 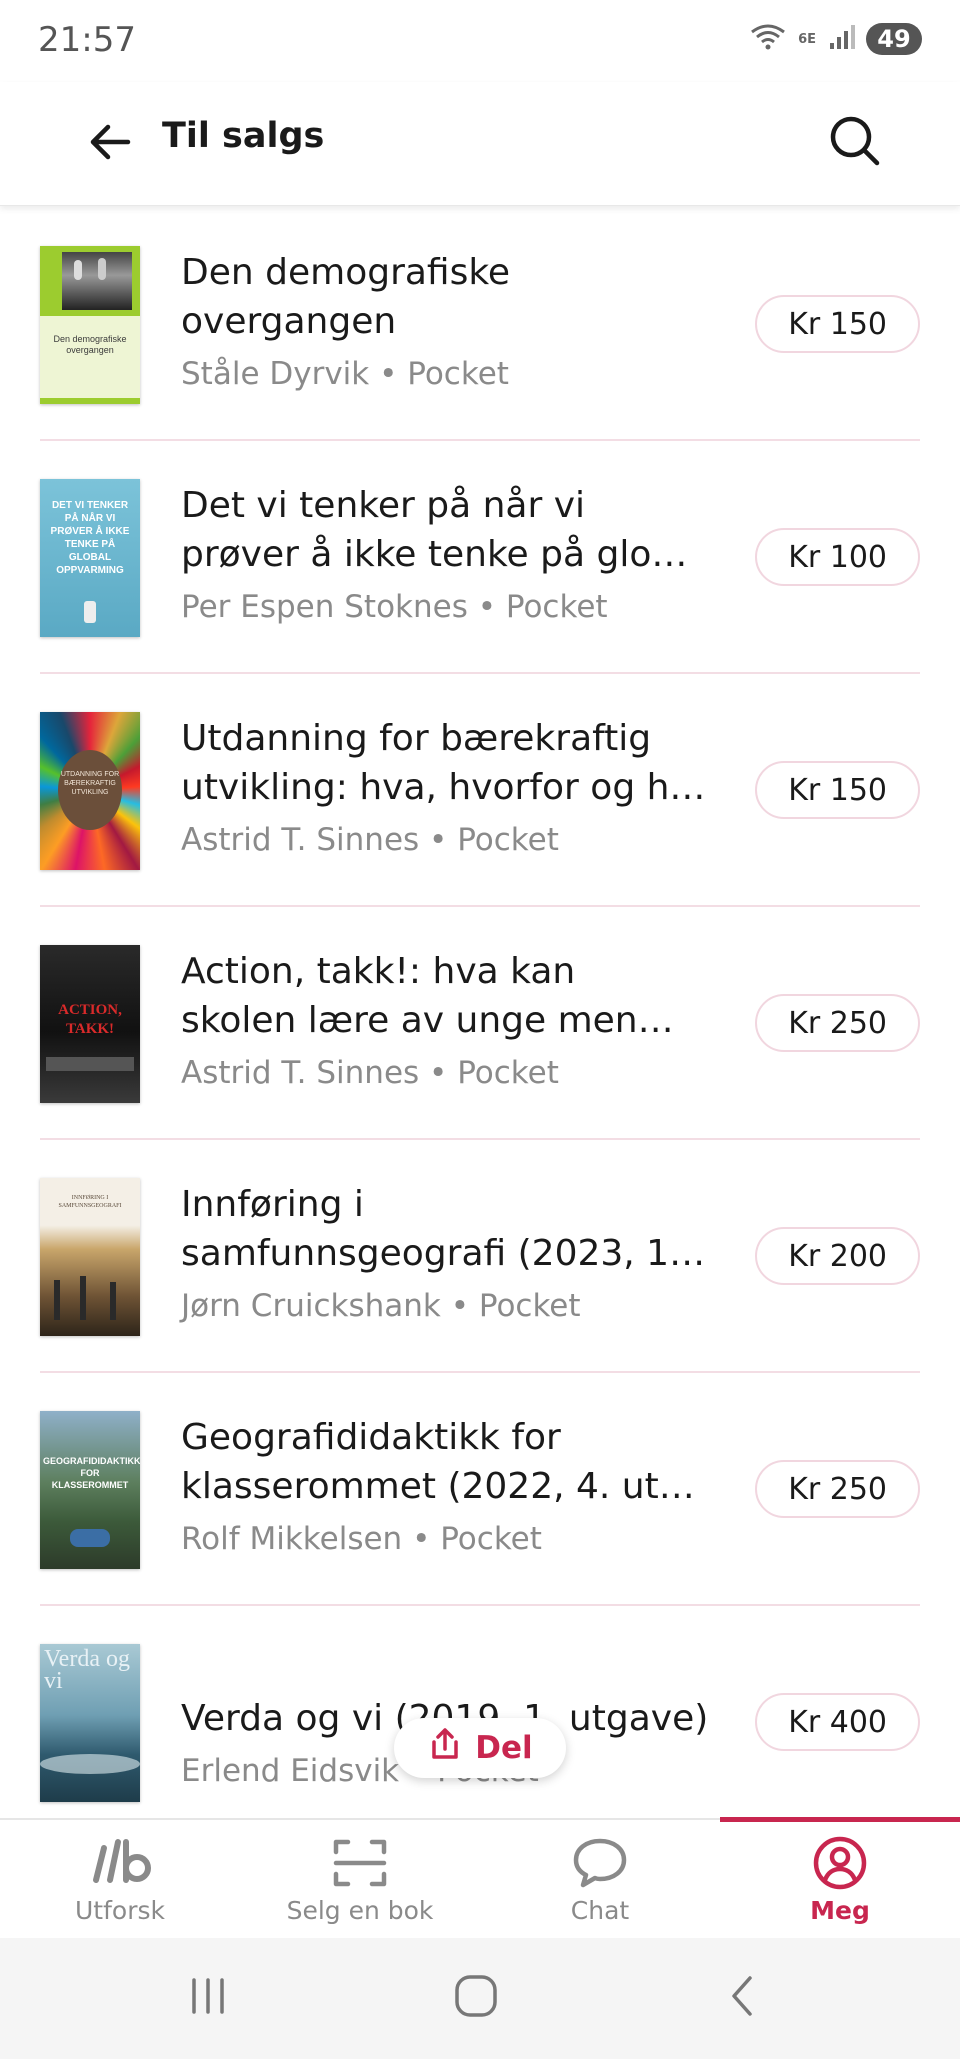 What do you see at coordinates (292, 1539) in the screenshot?
I see `book-author: Rolf Mikkelsen` at bounding box center [292, 1539].